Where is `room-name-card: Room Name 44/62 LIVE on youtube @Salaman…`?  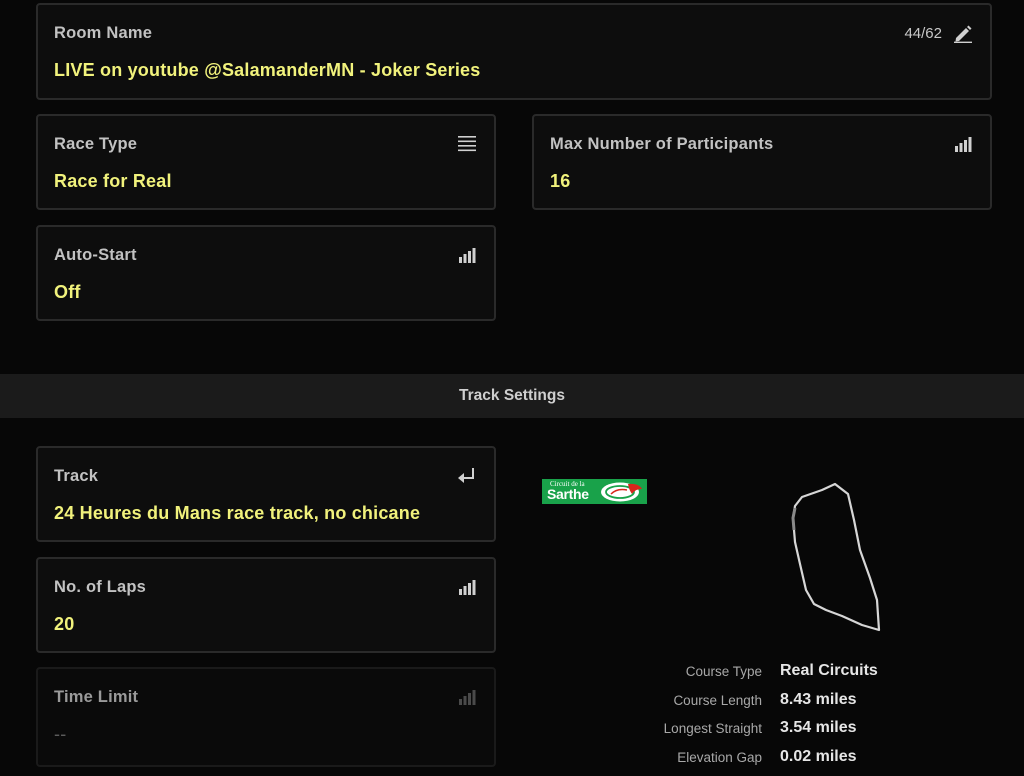
room-name-card: Room Name 44/62 LIVE on youtube @Salaman… is located at coordinates (514, 51).